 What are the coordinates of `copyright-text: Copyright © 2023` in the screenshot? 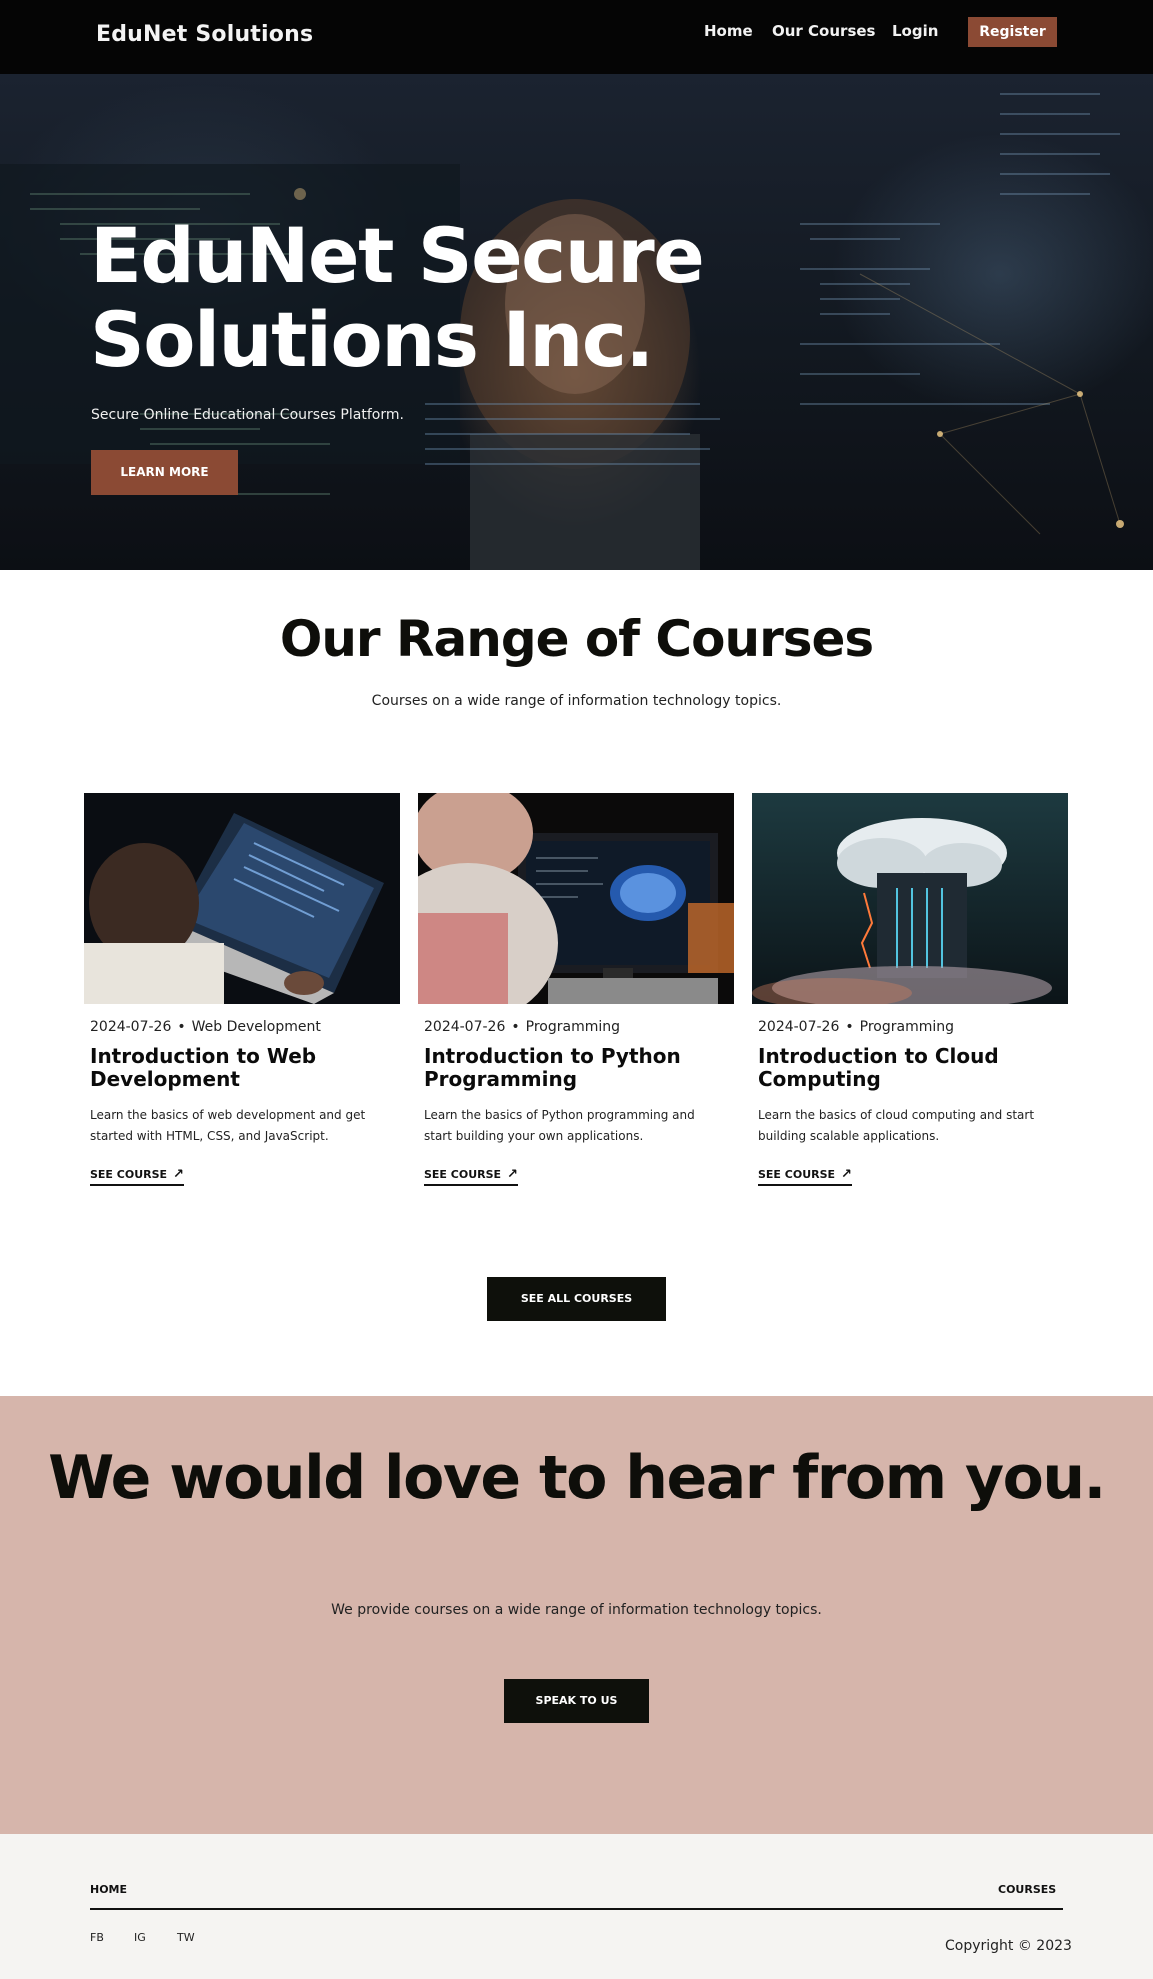 It's located at (1008, 1946).